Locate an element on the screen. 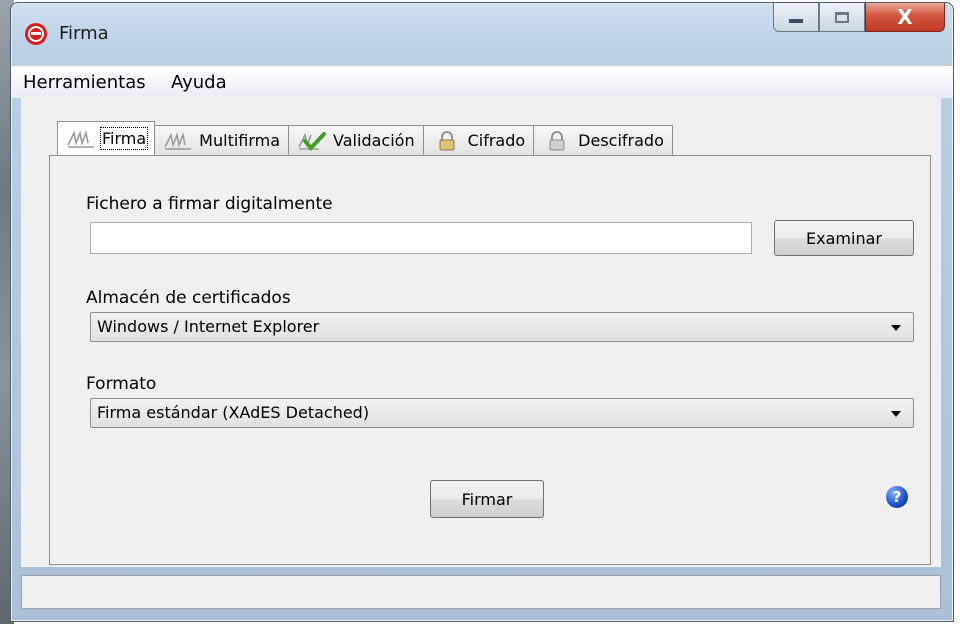  format-value: Firma estándar (XAdES Detached) is located at coordinates (233, 412).